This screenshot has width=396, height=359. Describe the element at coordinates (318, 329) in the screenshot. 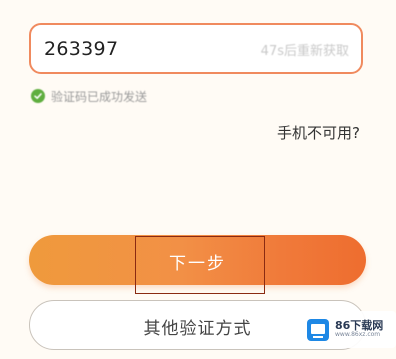

I see `watermark-logo-icon` at that location.